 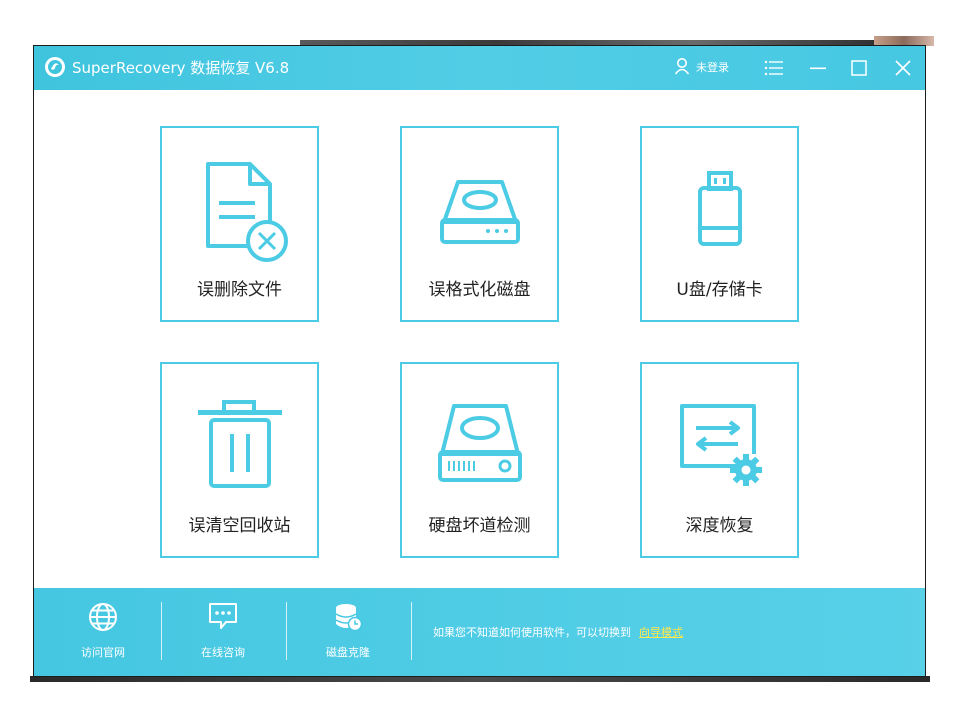 What do you see at coordinates (411, 631) in the screenshot?
I see `footer-divider` at bounding box center [411, 631].